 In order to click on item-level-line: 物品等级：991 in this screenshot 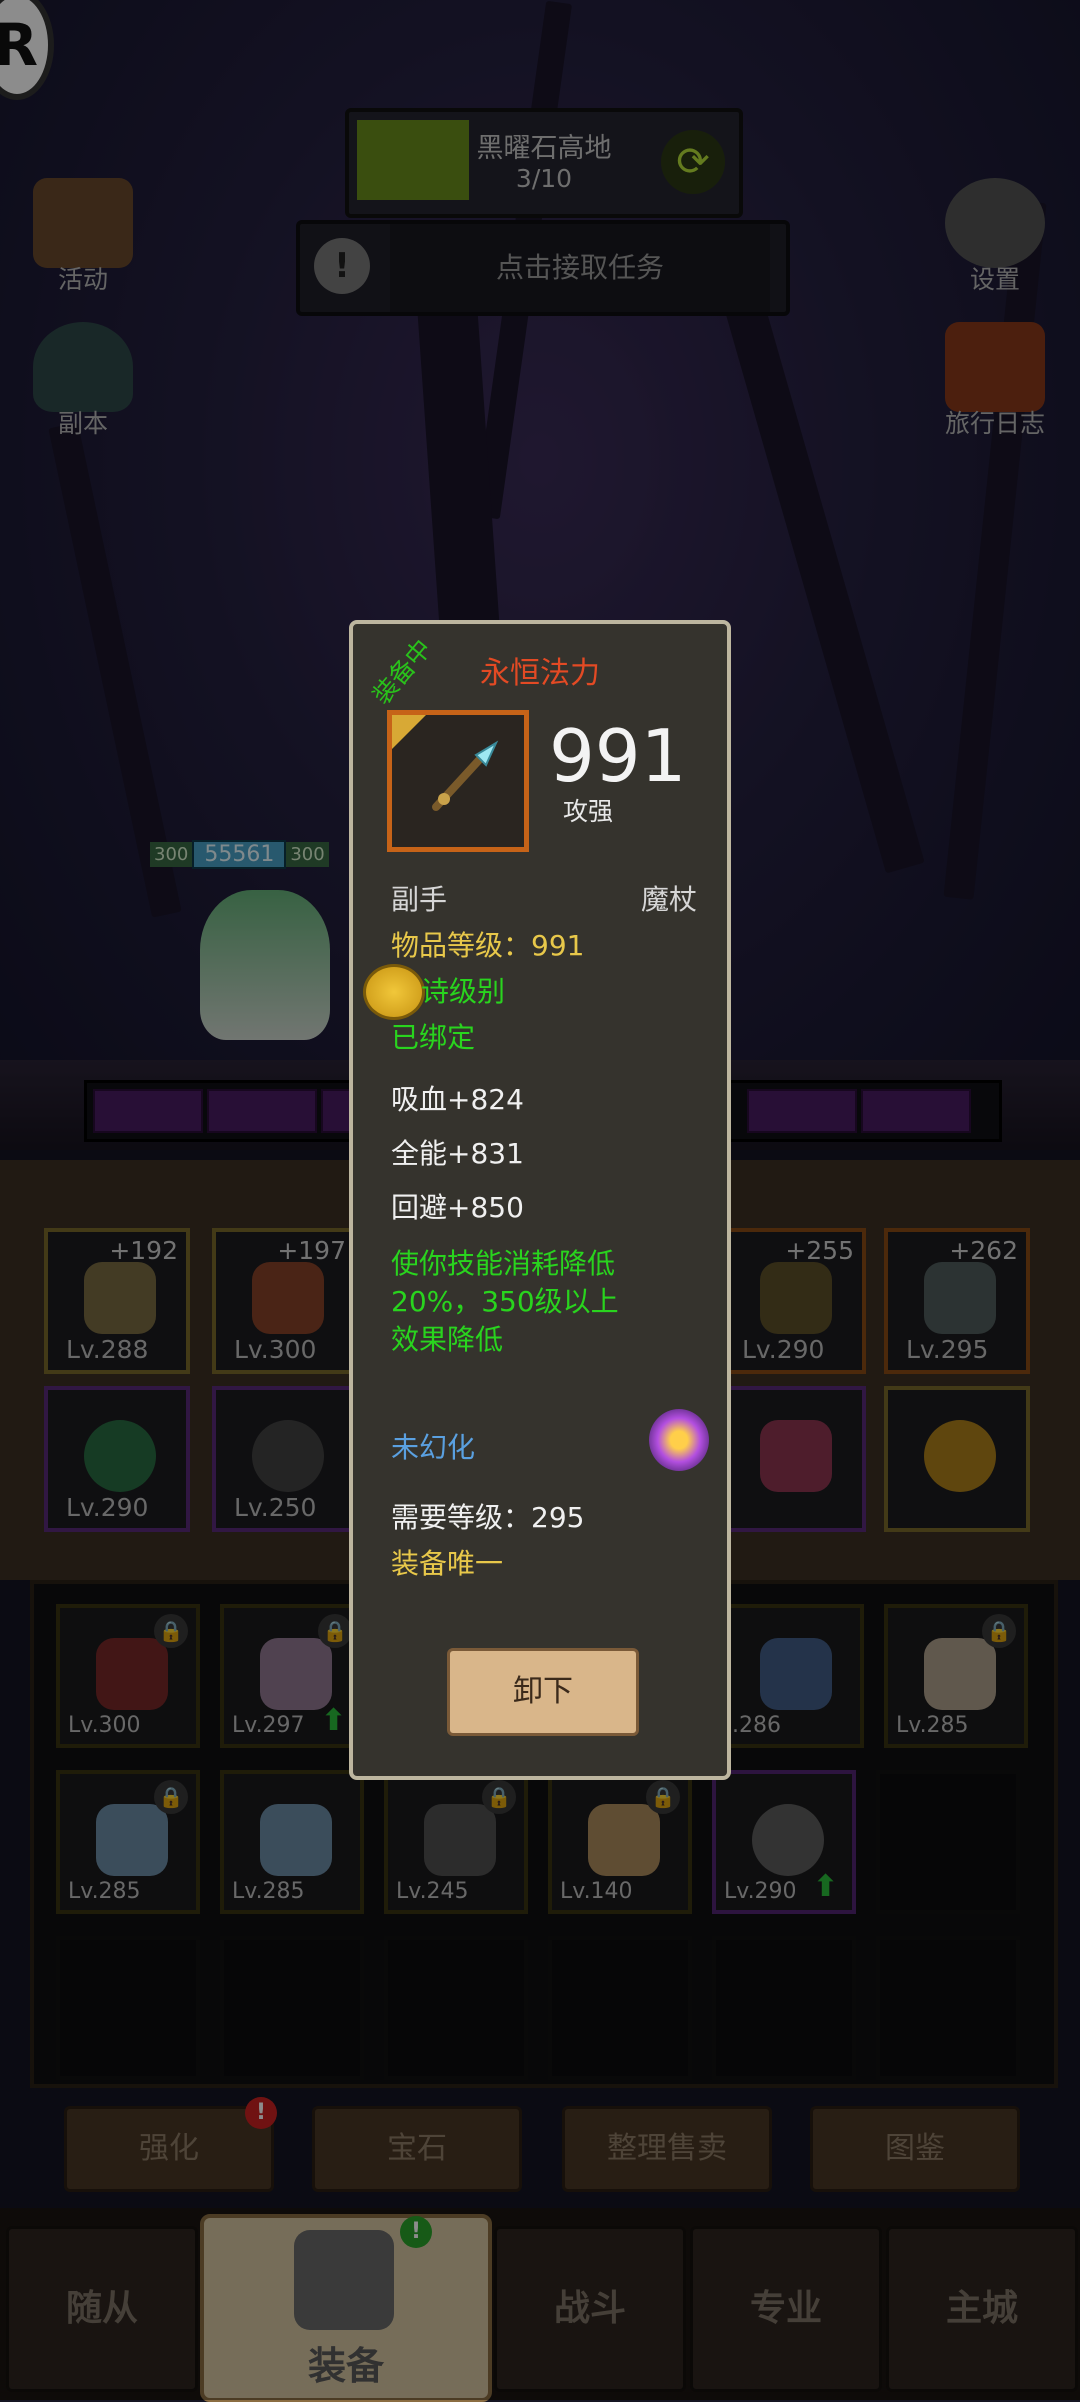, I will do `click(488, 945)`.